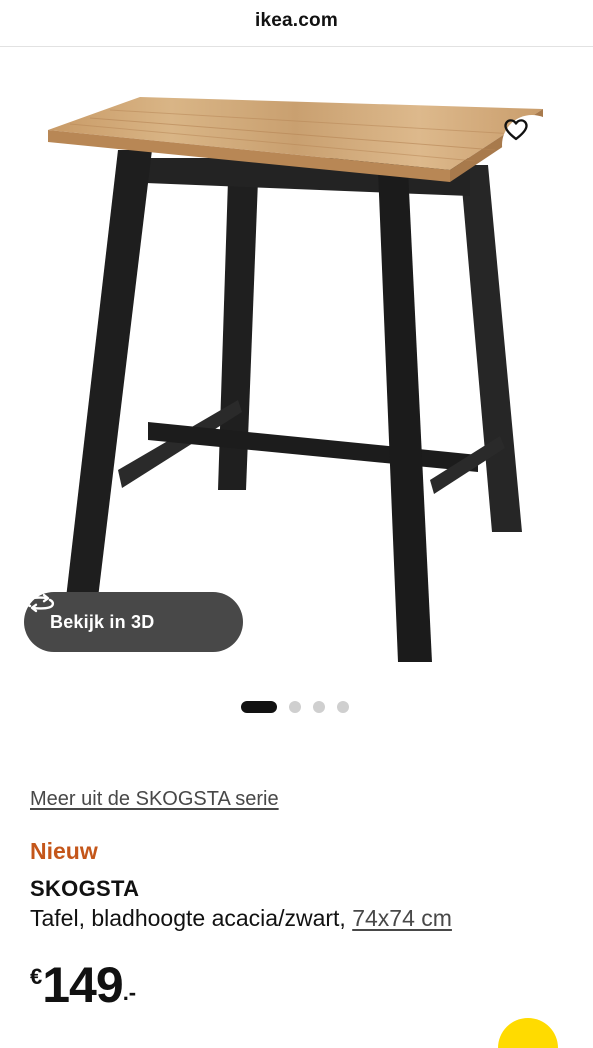  What do you see at coordinates (154, 799) in the screenshot?
I see `series-link: Meer uit de SKOGSTA serie` at bounding box center [154, 799].